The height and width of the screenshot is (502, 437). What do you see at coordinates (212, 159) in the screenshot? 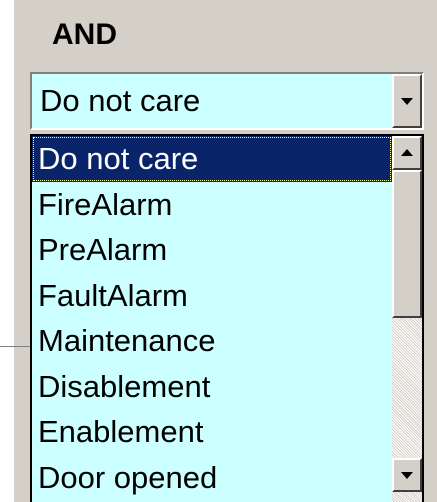
I see `list-item-do-not-care: Do not care` at bounding box center [212, 159].